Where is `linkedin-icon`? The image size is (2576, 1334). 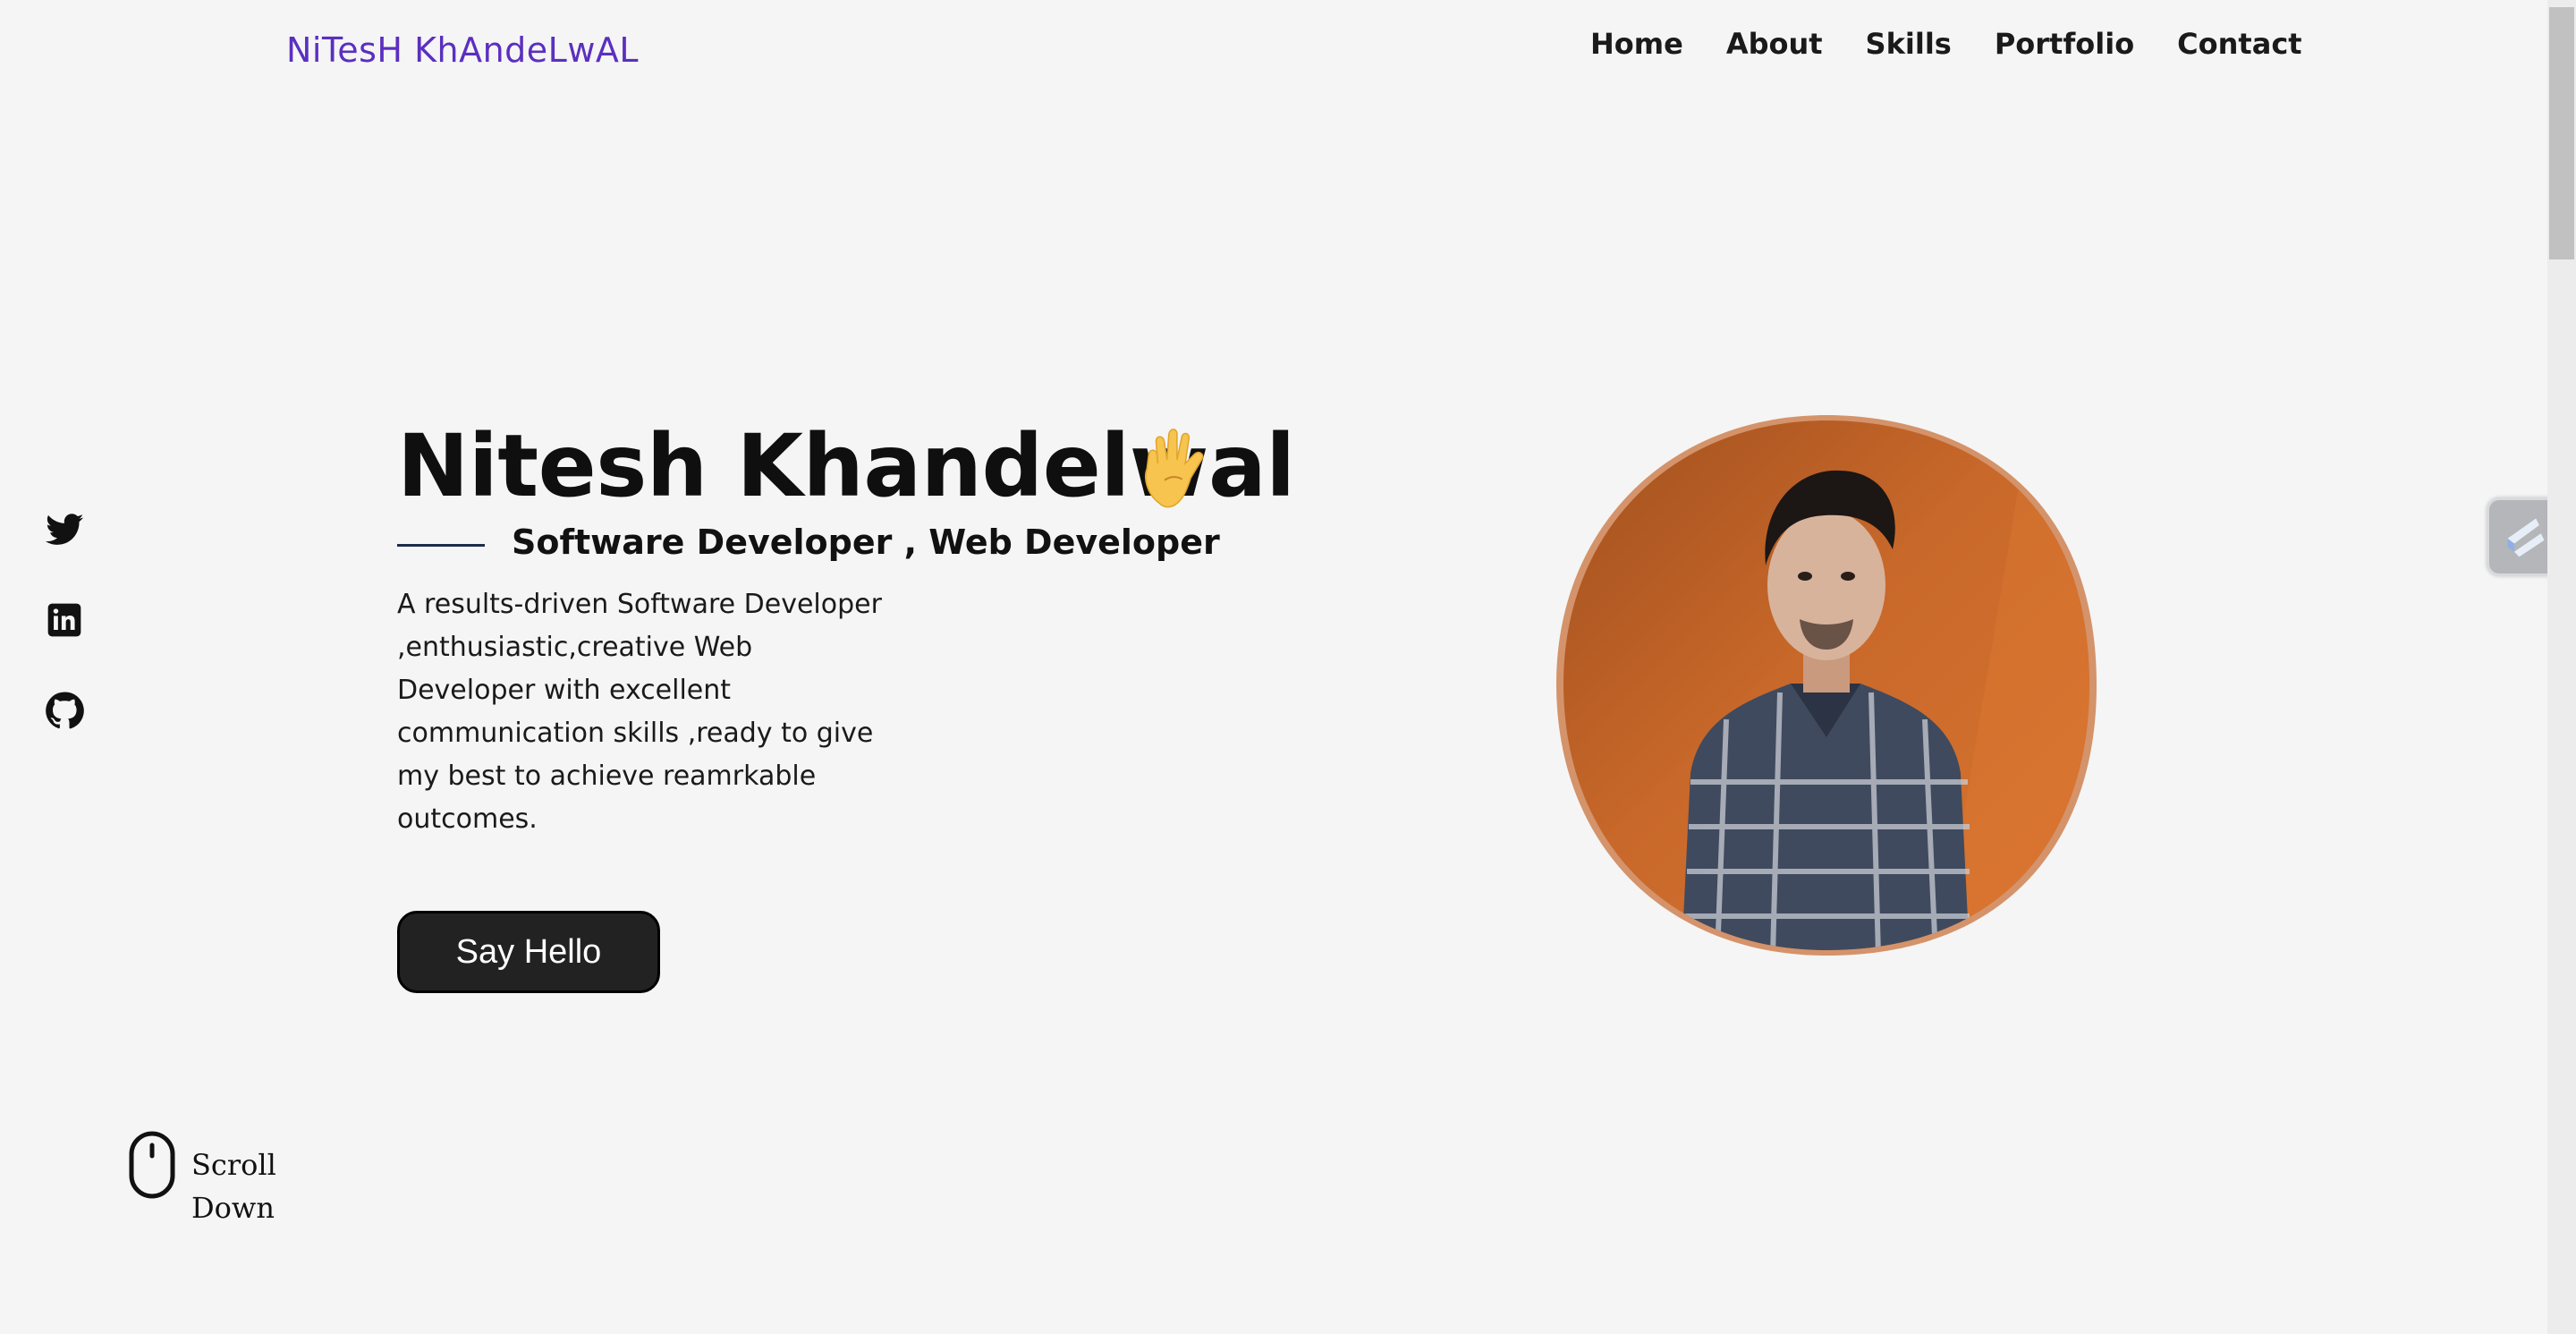
linkedin-icon is located at coordinates (64, 620).